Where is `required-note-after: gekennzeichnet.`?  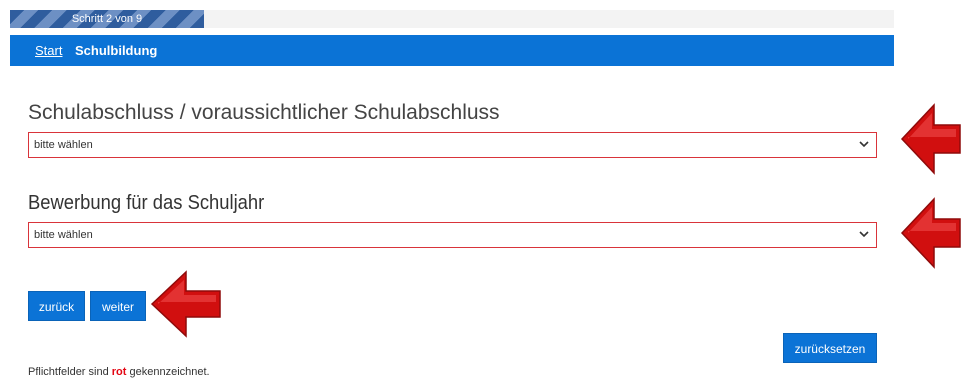
required-note-after: gekennzeichnet. is located at coordinates (168, 372).